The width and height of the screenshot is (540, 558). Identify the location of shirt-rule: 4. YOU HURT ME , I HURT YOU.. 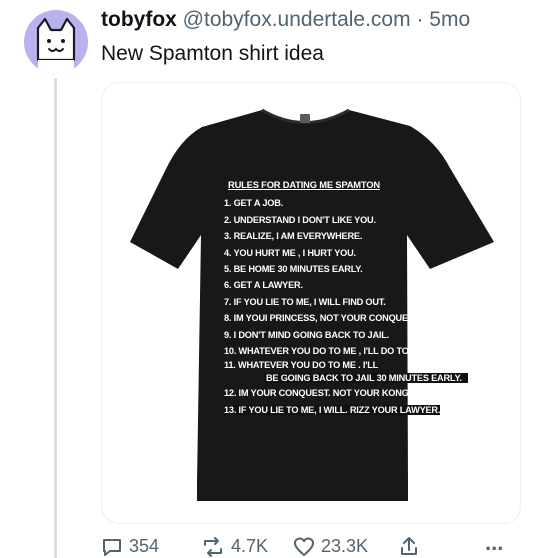
(290, 252).